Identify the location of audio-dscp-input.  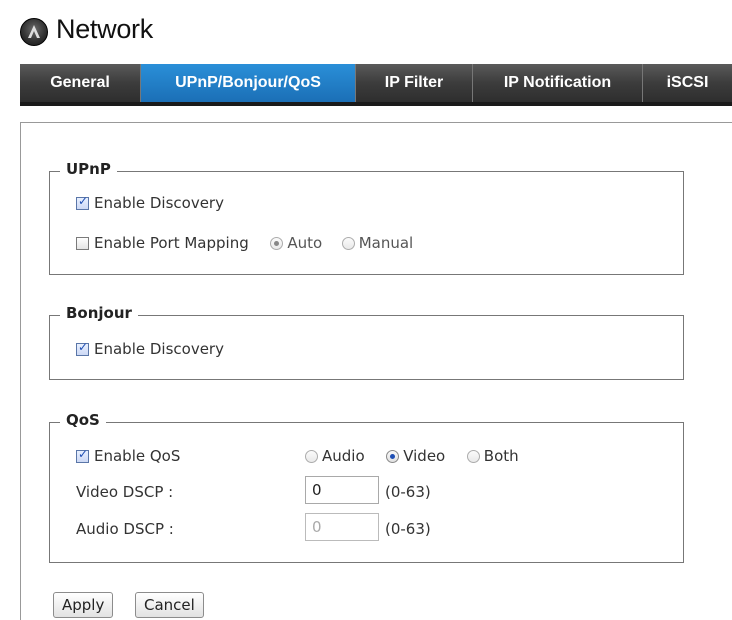
(342, 527).